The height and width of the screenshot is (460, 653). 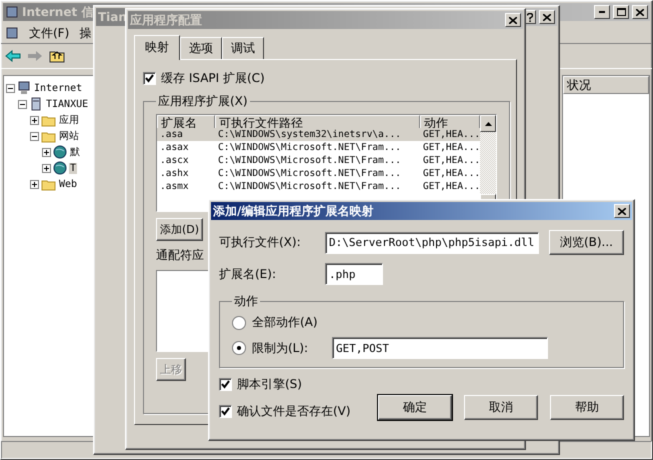 I want to click on group-label: 动作, so click(x=246, y=301).